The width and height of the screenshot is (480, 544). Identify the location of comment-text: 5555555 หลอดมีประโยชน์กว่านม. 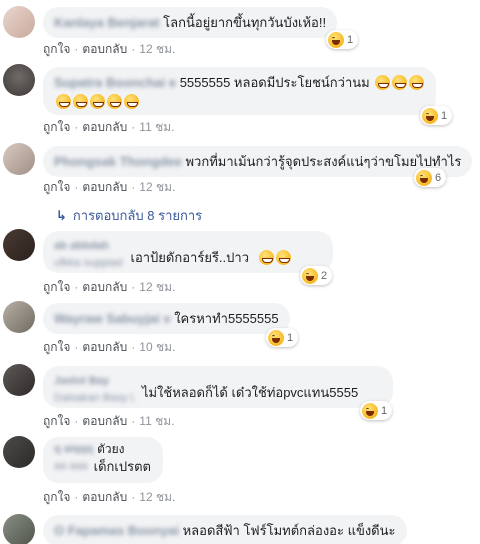
(274, 82).